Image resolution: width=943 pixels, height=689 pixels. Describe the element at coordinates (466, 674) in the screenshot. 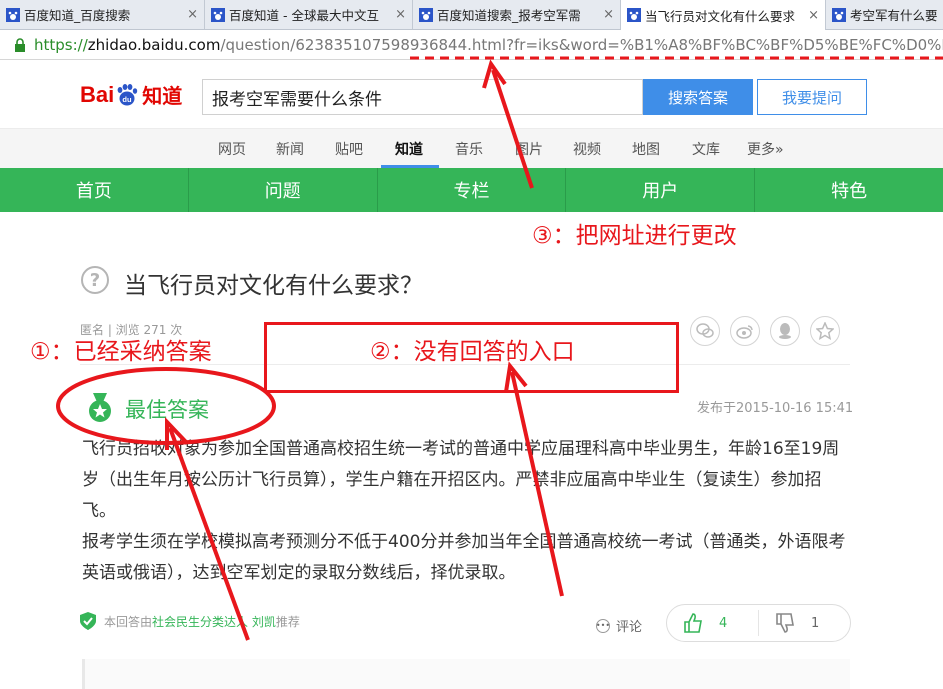

I see `next-section-block` at that location.